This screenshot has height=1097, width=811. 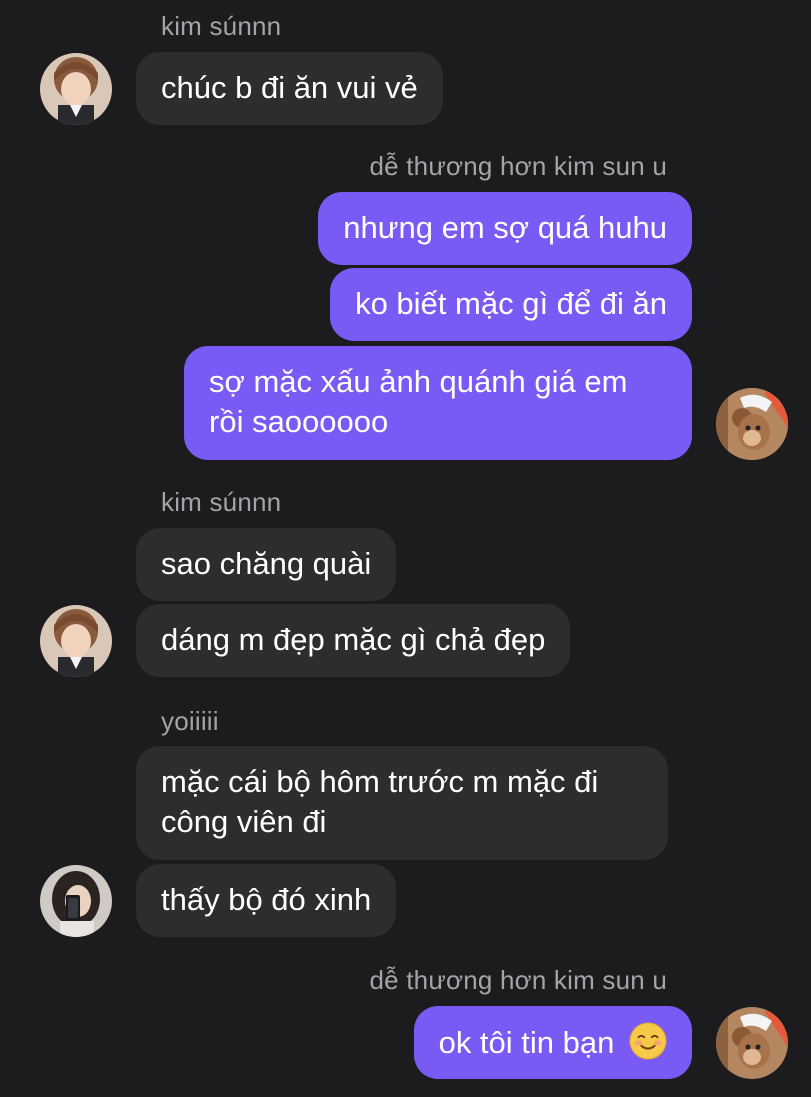 I want to click on message-text: thấy bộ đó xinh, so click(x=266, y=899).